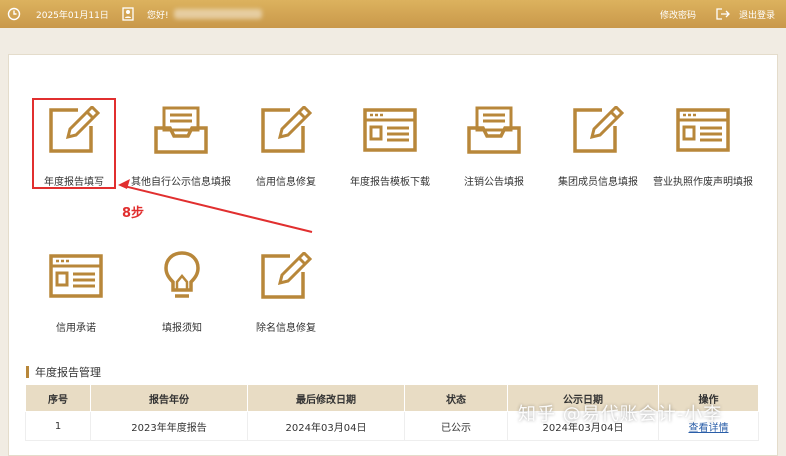  Describe the element at coordinates (620, 414) in the screenshot. I see `watermark: 知乎 @易代账会计-小李` at that location.